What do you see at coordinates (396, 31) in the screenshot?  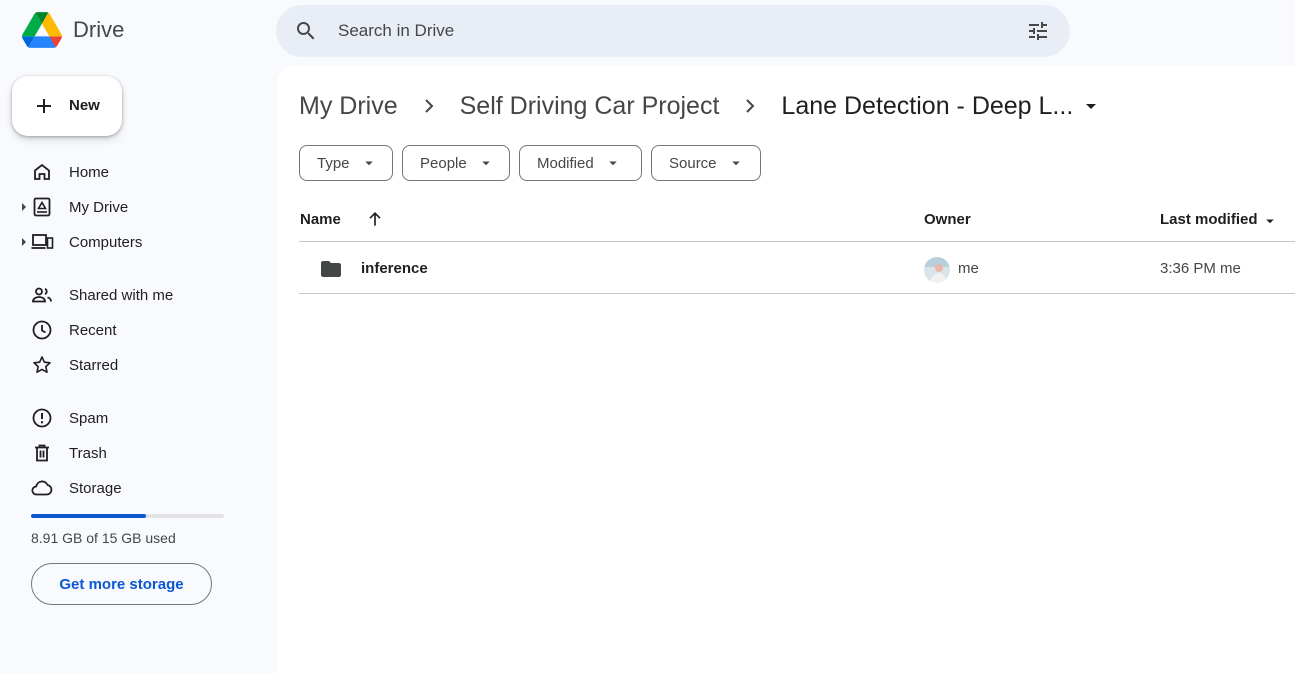 I see `search-input: Search in Drive` at bounding box center [396, 31].